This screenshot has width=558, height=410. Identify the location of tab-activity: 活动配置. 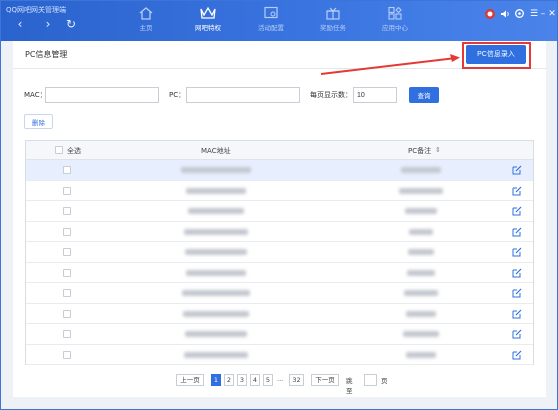
(271, 22).